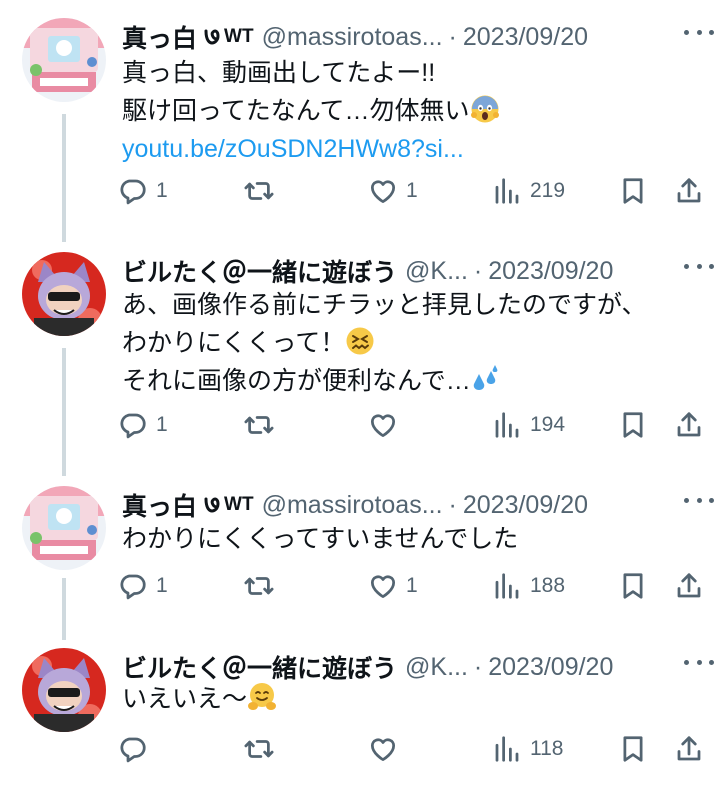 The image size is (728, 800). What do you see at coordinates (259, 271) in the screenshot?
I see `display-name: ビルたく＠一緒に遊ぼう` at bounding box center [259, 271].